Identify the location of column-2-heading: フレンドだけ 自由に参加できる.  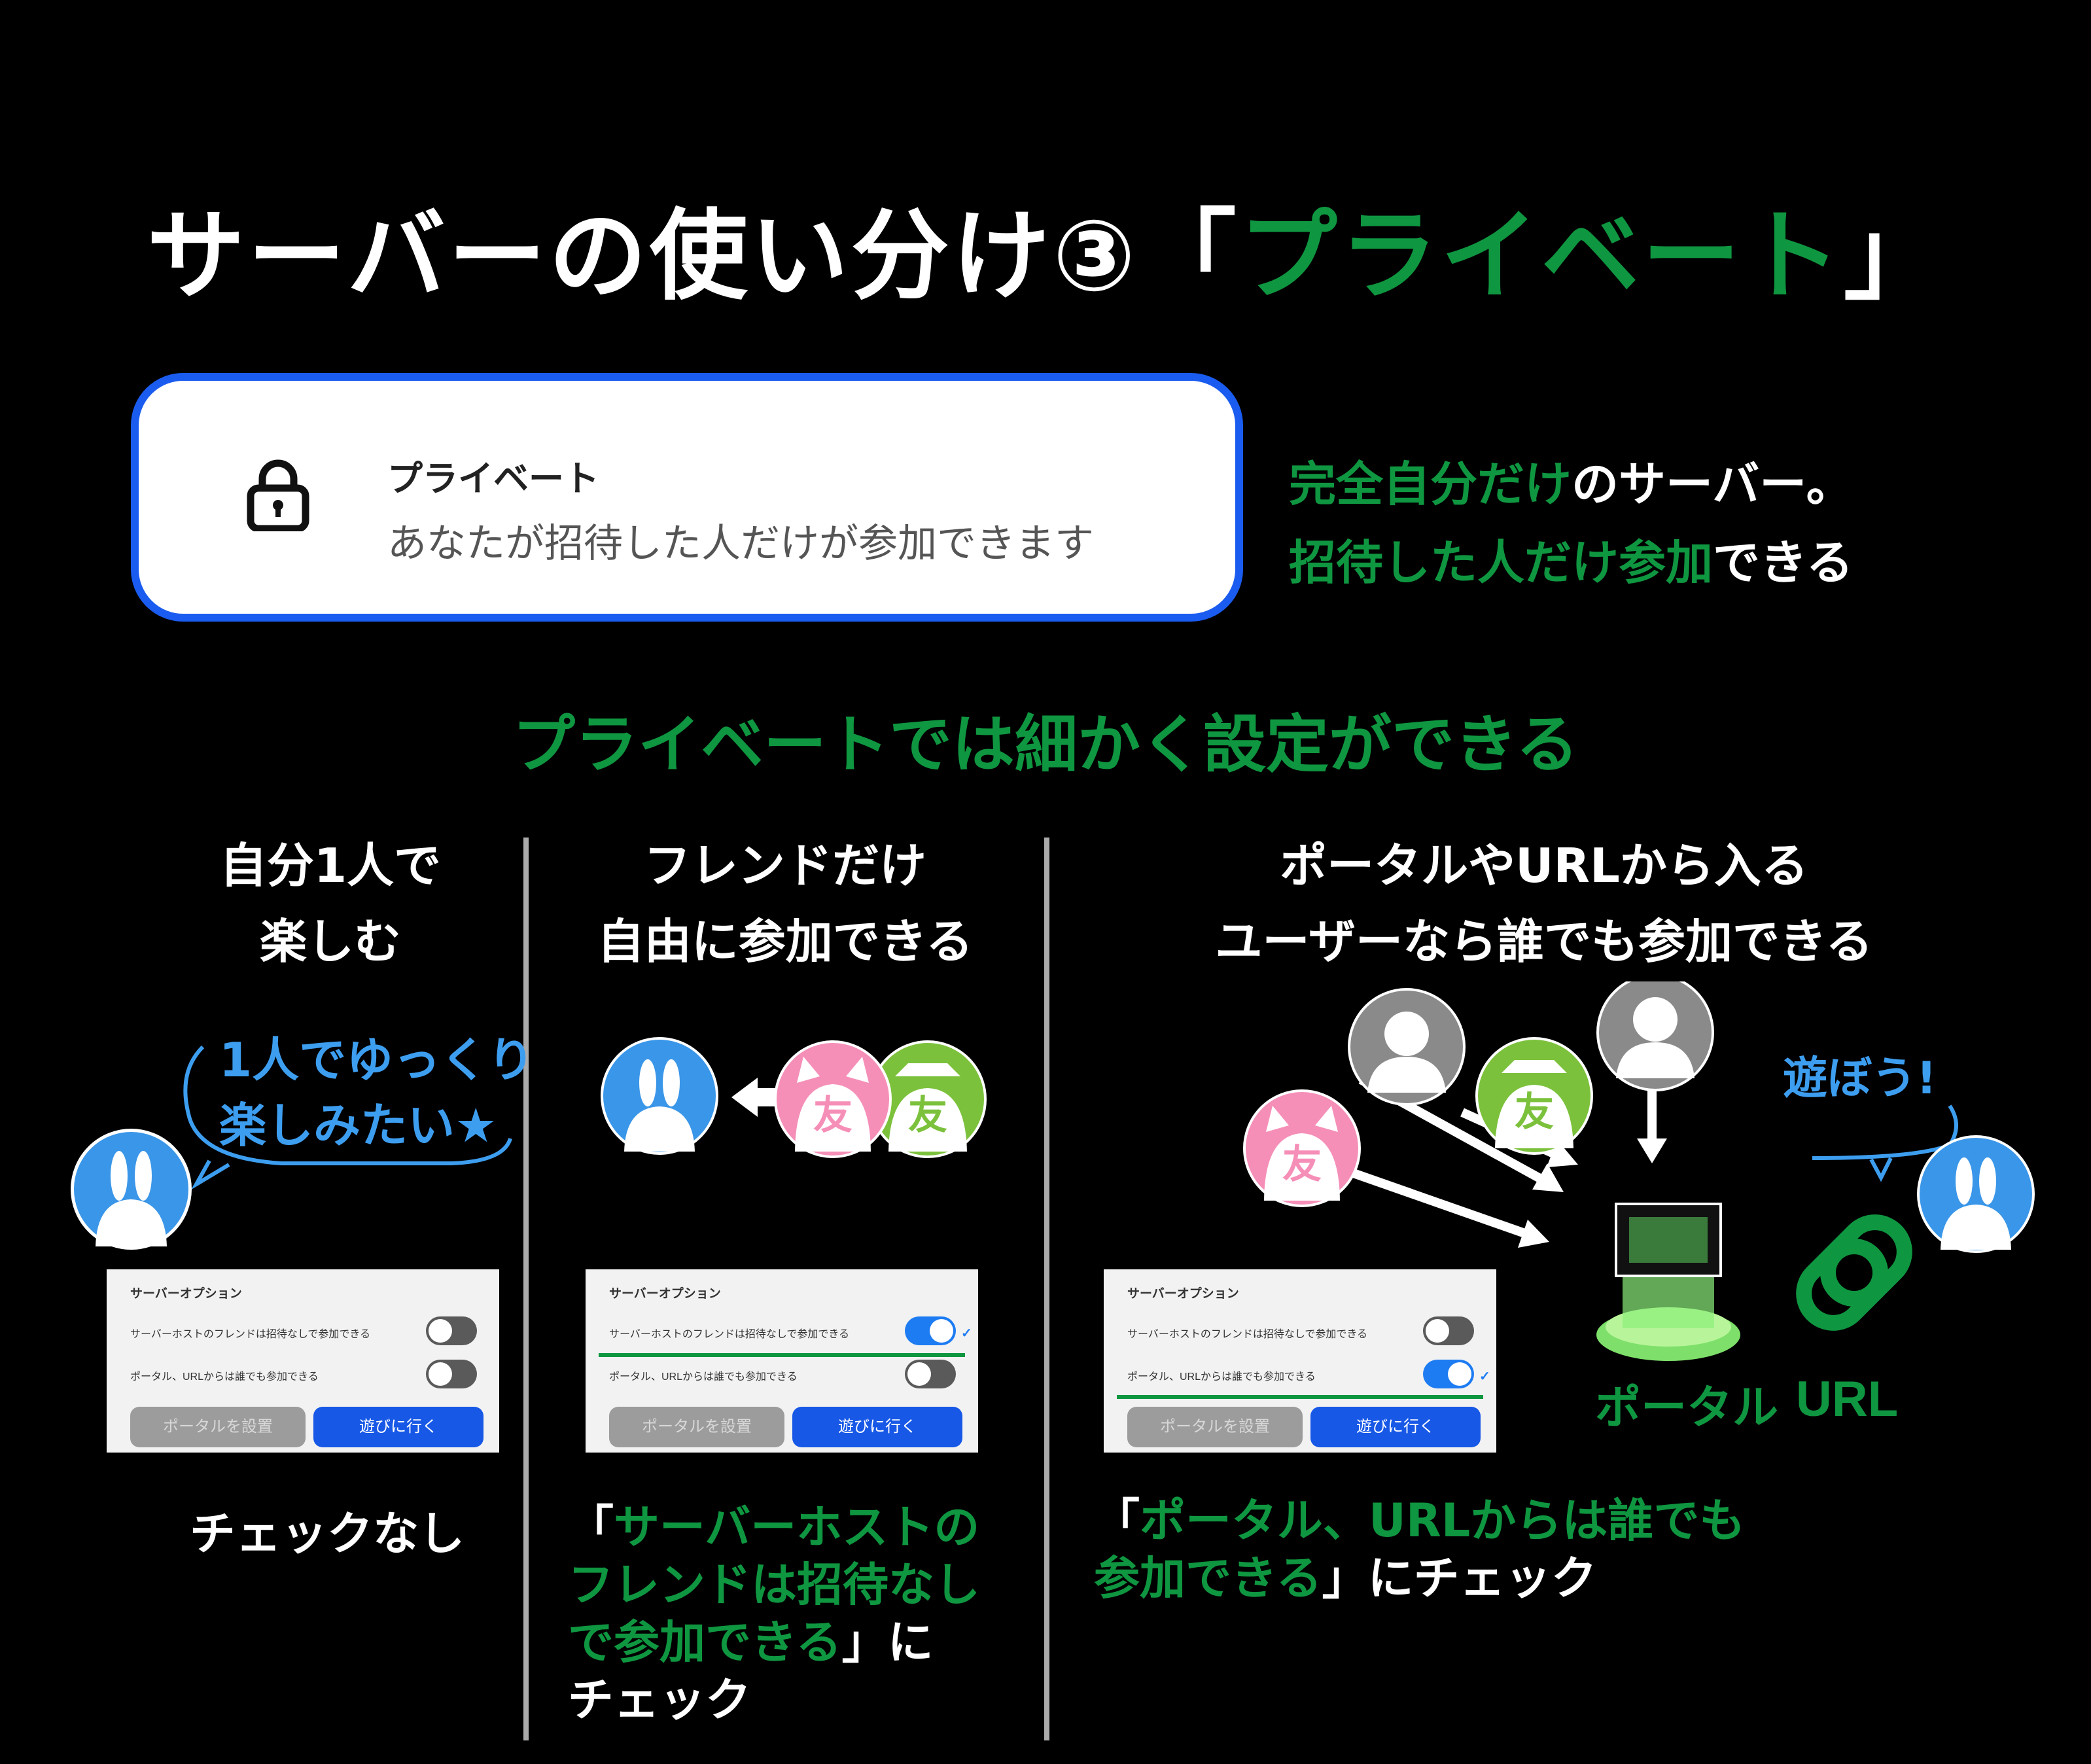
(786, 903).